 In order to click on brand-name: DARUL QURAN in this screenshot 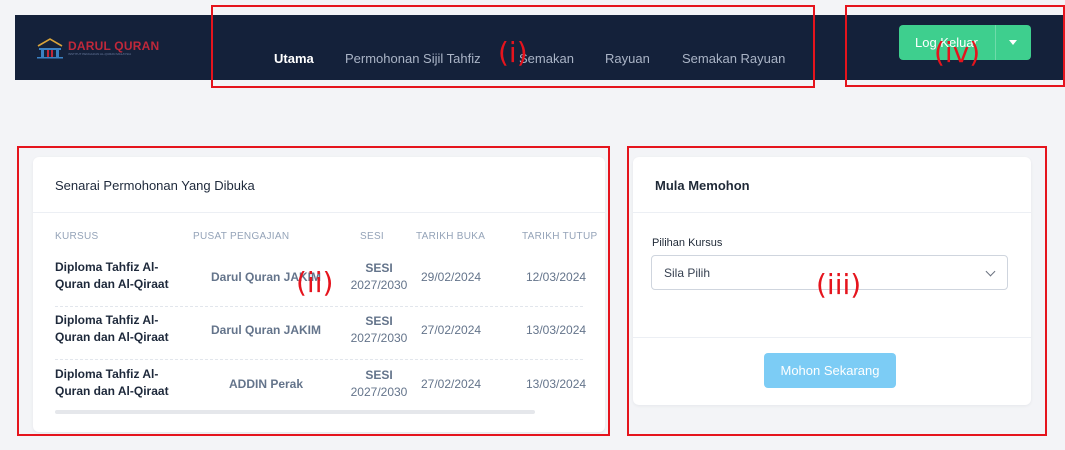, I will do `click(114, 46)`.